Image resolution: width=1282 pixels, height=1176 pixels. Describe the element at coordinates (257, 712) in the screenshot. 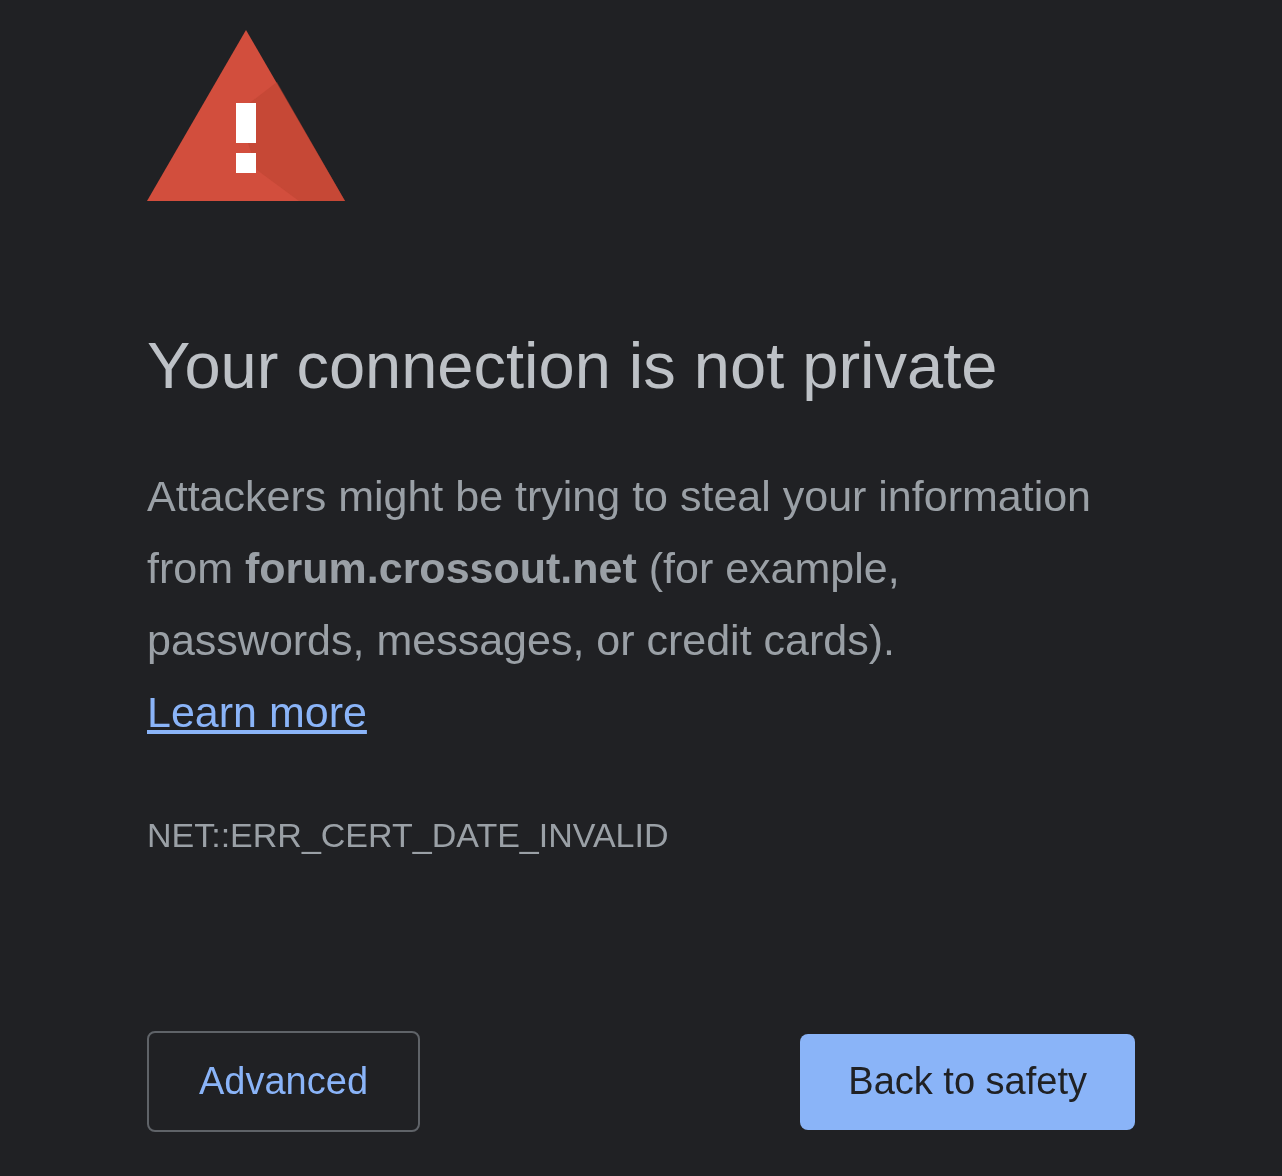

I see `learn-more-link: Learn more` at that location.